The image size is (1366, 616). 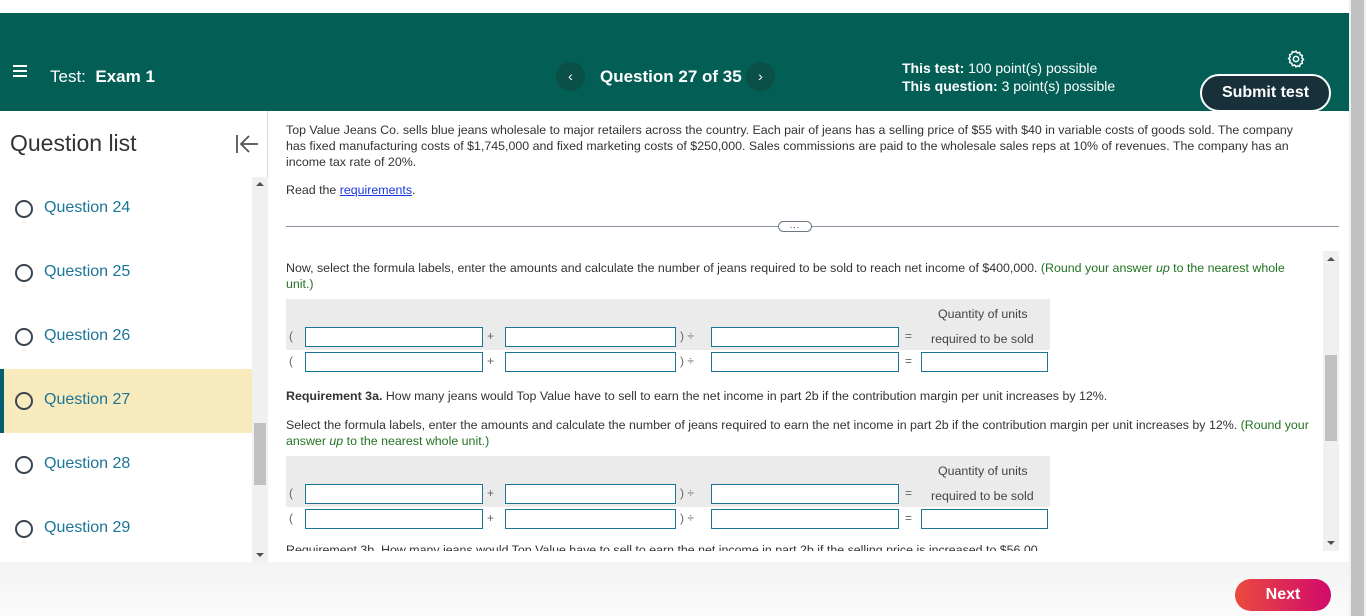 I want to click on question-list-item-29: Question 29, so click(x=126, y=529).